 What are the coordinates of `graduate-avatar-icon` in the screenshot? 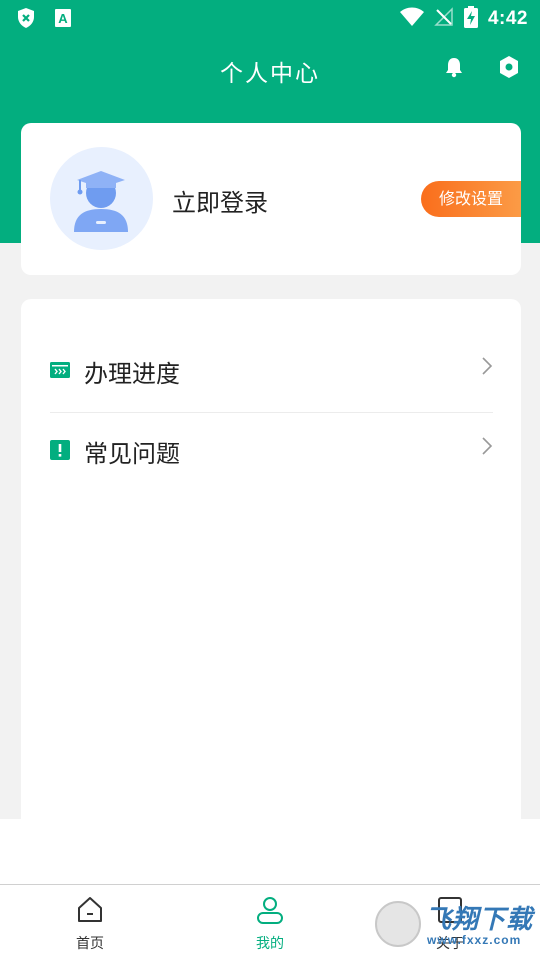 It's located at (101, 201).